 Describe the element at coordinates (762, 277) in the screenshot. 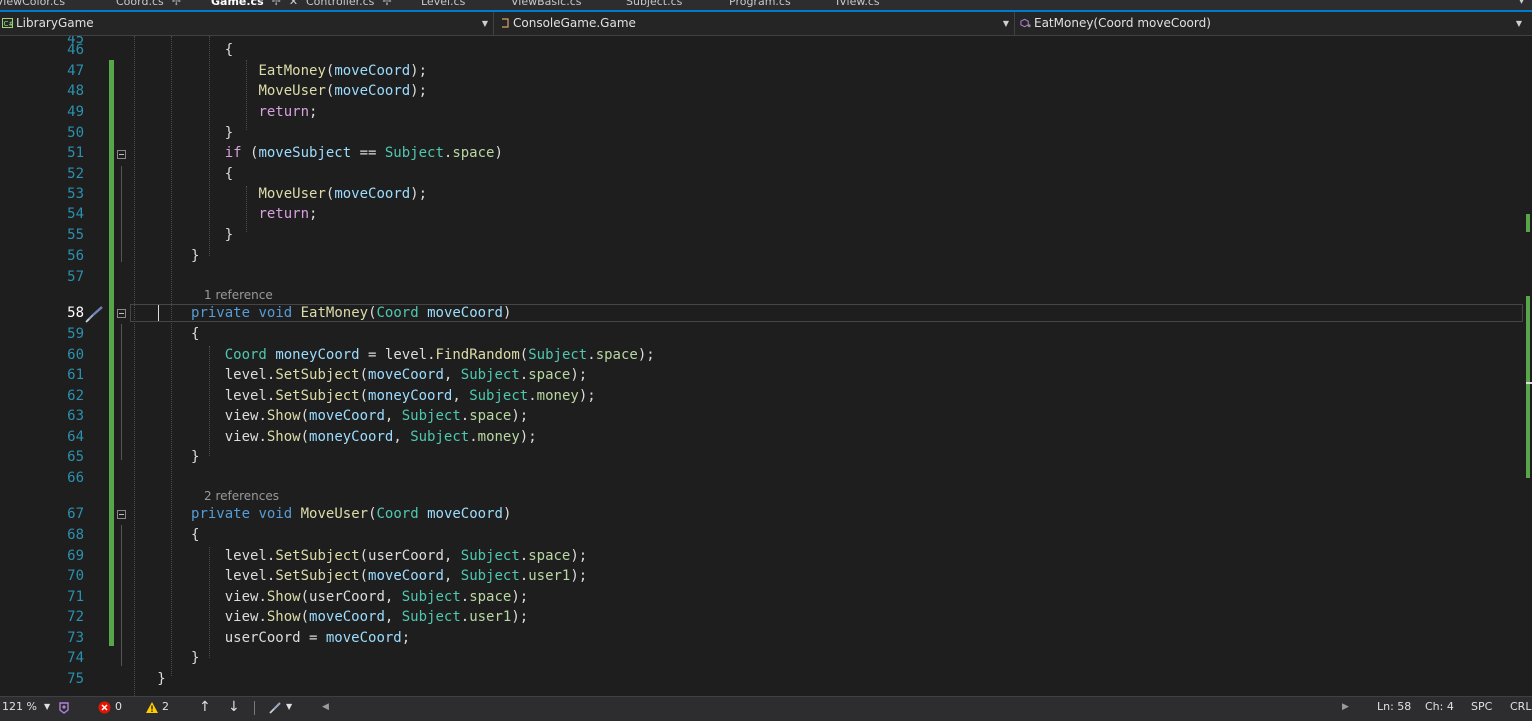

I see `code-line: 57` at that location.